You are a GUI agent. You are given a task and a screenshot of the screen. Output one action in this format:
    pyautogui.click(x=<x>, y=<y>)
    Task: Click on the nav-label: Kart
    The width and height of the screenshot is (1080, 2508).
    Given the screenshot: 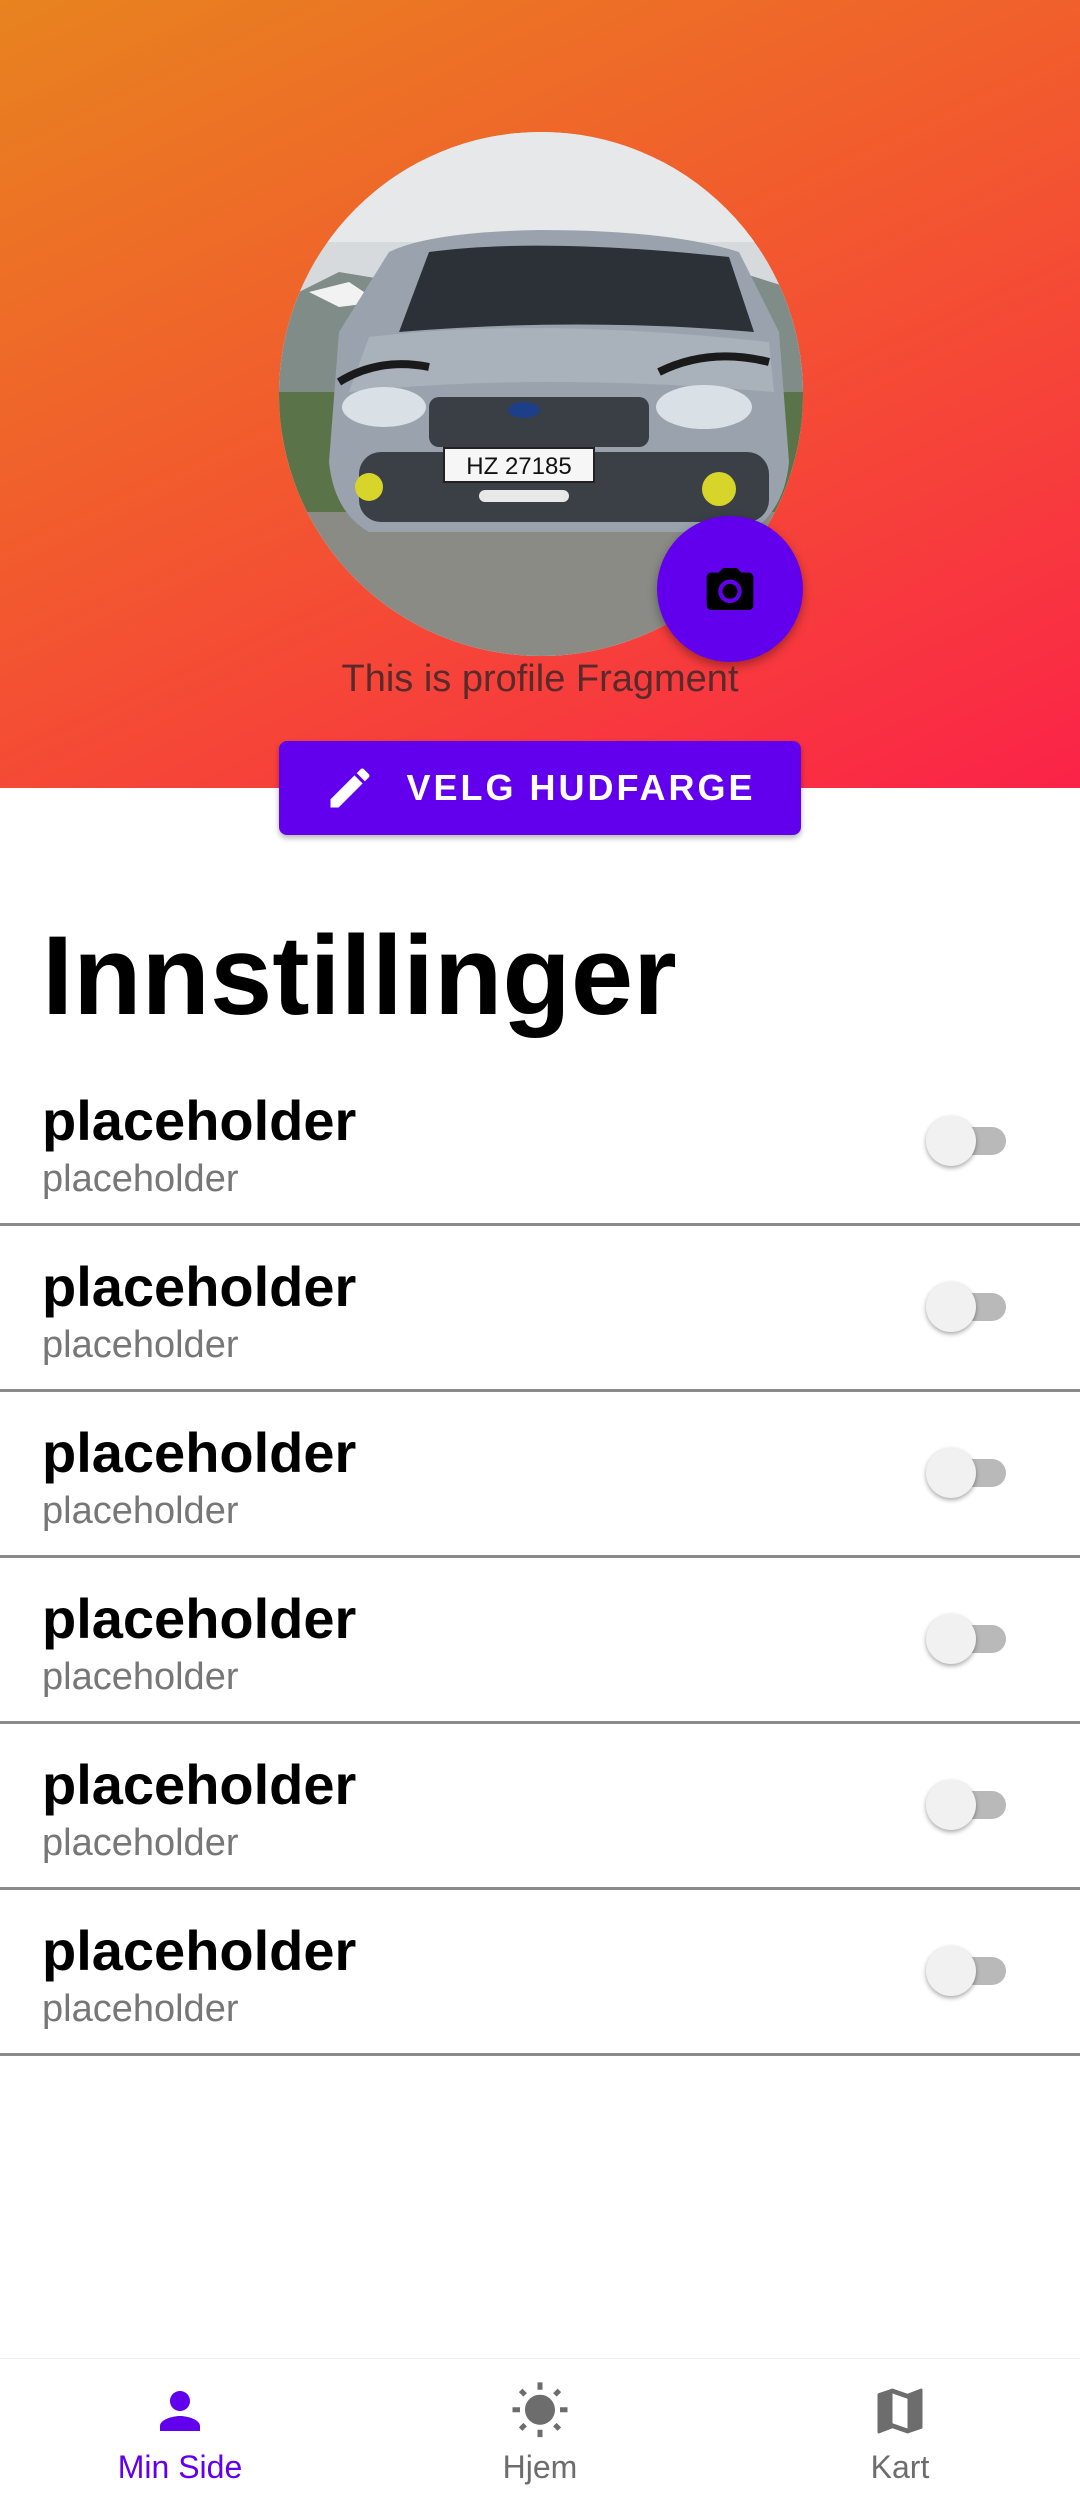 What is the action you would take?
    pyautogui.click(x=900, y=2467)
    